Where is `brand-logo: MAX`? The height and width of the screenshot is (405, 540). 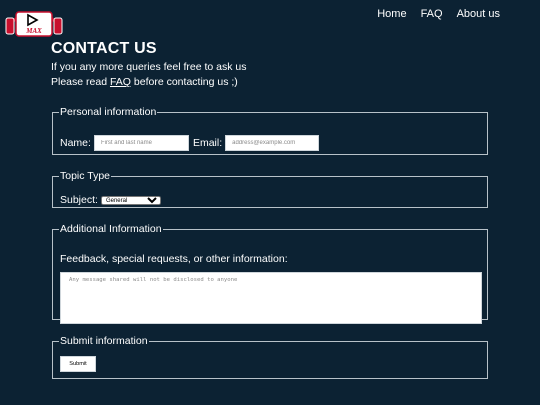
brand-logo: MAX is located at coordinates (34, 21).